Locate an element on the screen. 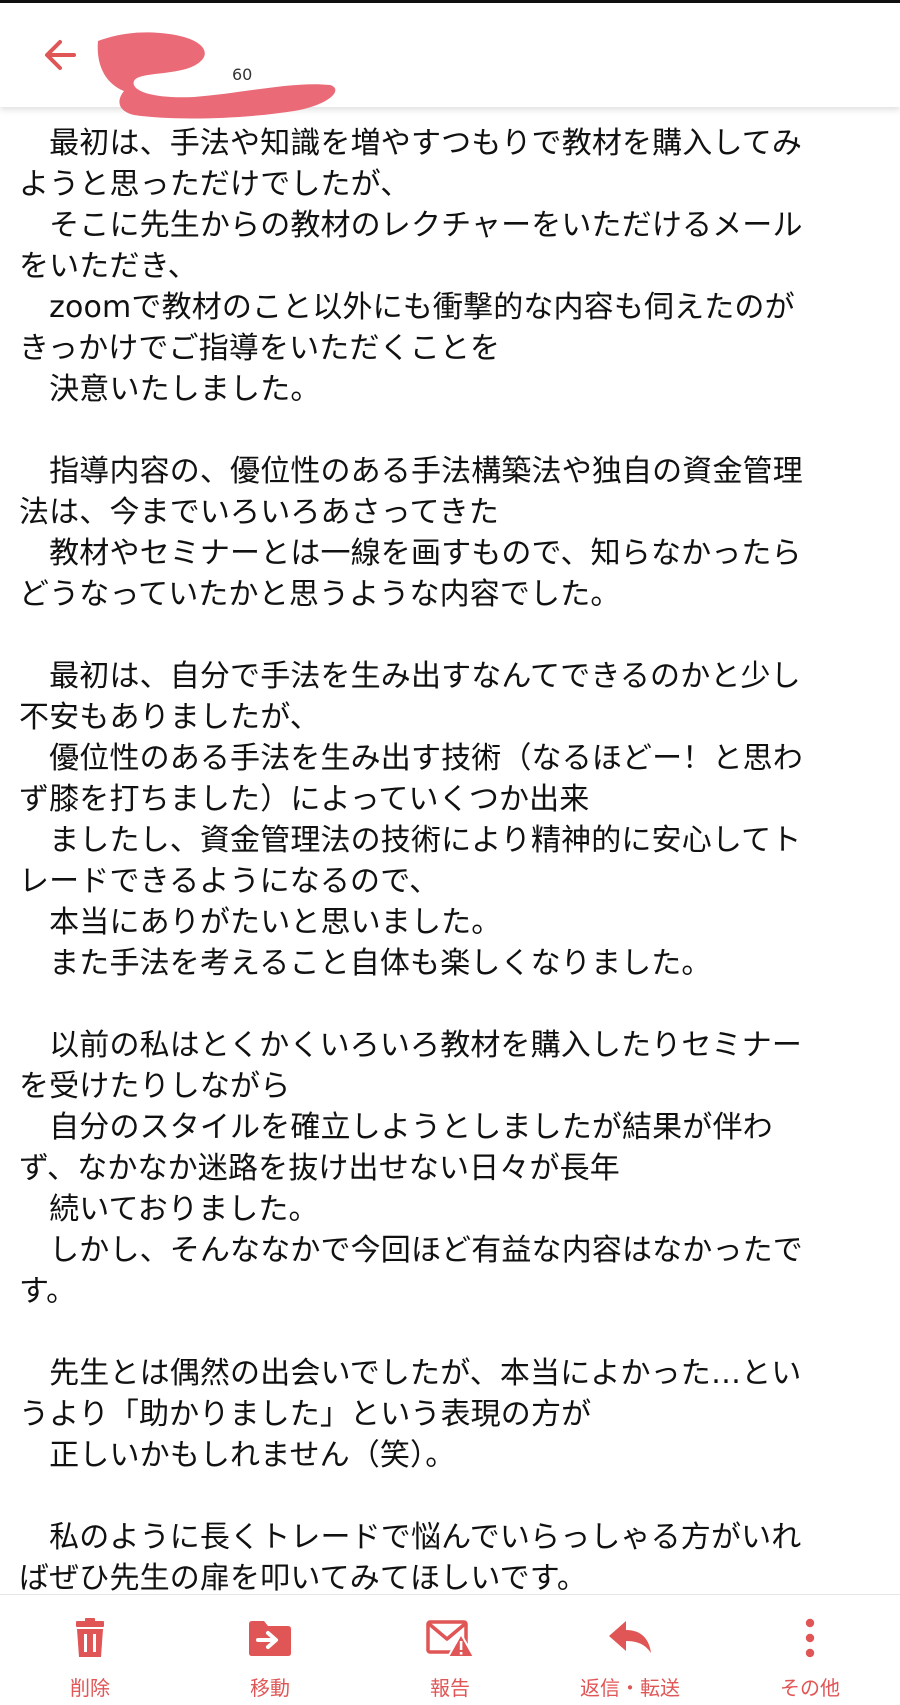 The height and width of the screenshot is (1705, 900). email-line: 正しいかもしれません（笑）。 is located at coordinates (237, 1455).